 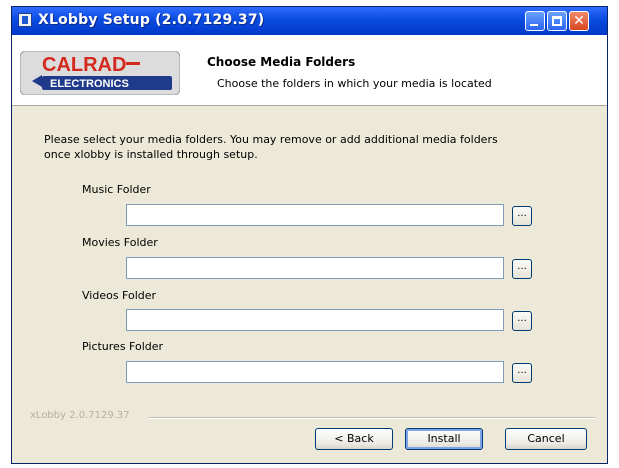 What do you see at coordinates (25, 20) in the screenshot?
I see `installer-icon` at bounding box center [25, 20].